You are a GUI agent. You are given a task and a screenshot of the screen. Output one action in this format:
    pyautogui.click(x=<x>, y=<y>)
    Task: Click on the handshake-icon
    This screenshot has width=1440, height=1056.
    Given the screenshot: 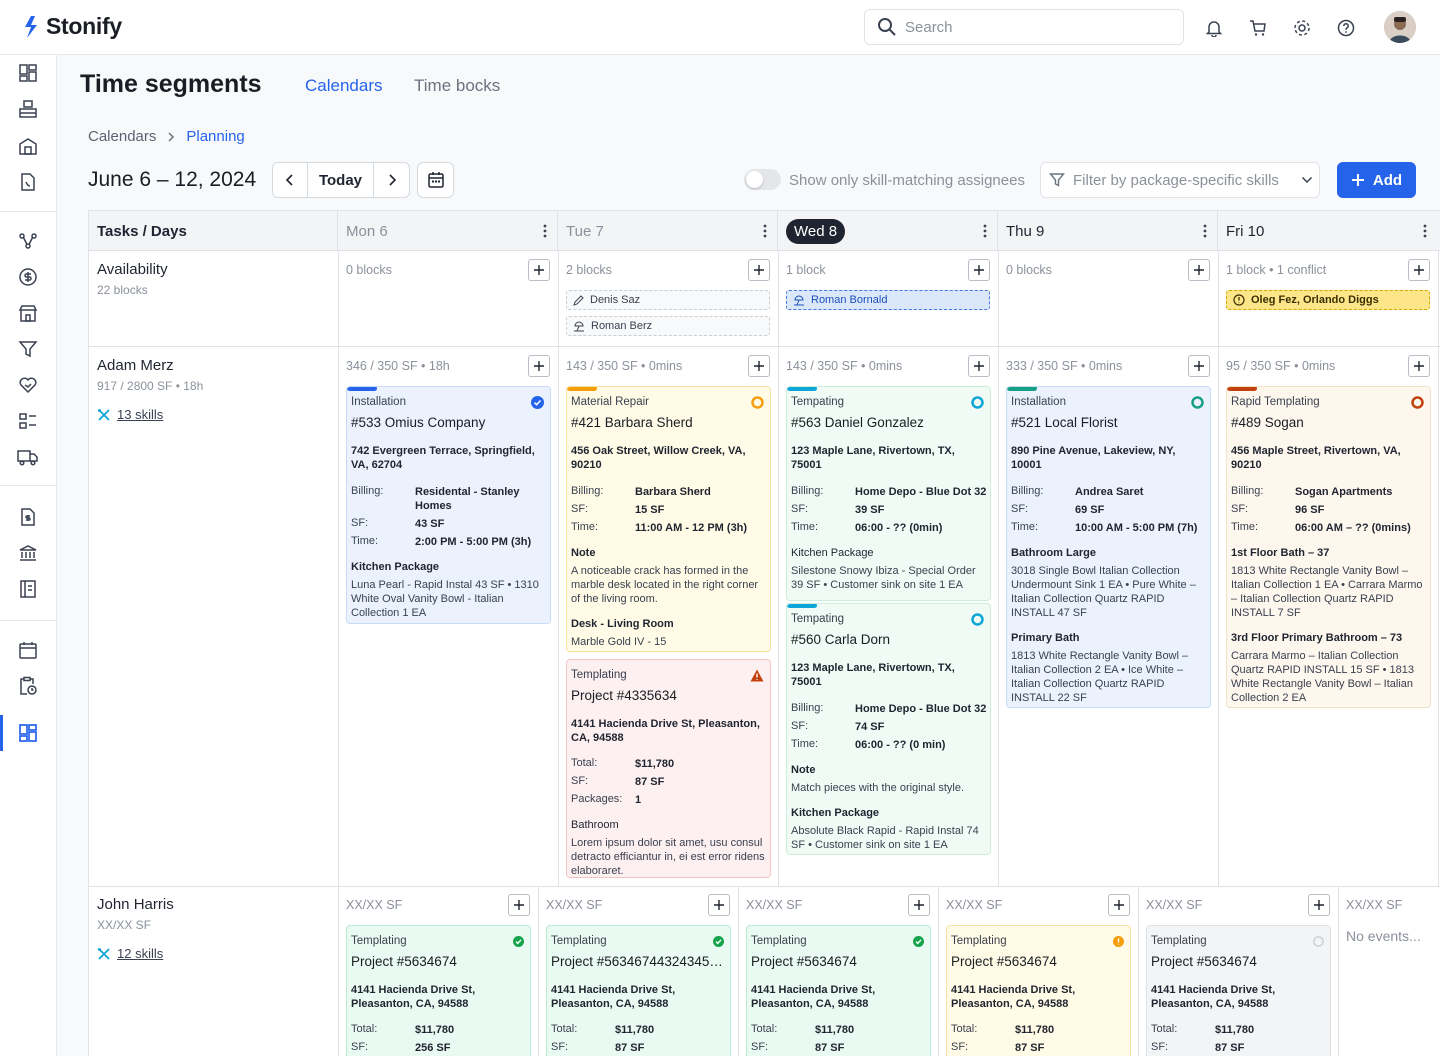 What is the action you would take?
    pyautogui.click(x=28, y=385)
    